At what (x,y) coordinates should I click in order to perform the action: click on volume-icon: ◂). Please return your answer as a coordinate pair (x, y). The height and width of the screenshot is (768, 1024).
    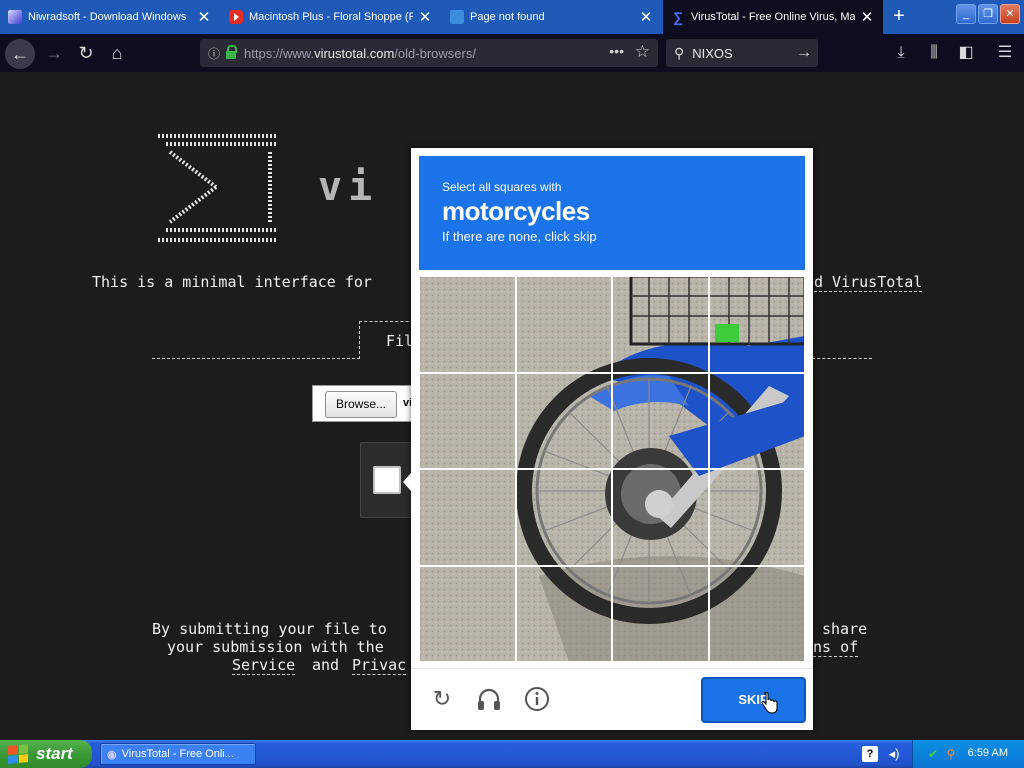
    Looking at the image, I should click on (894, 754).